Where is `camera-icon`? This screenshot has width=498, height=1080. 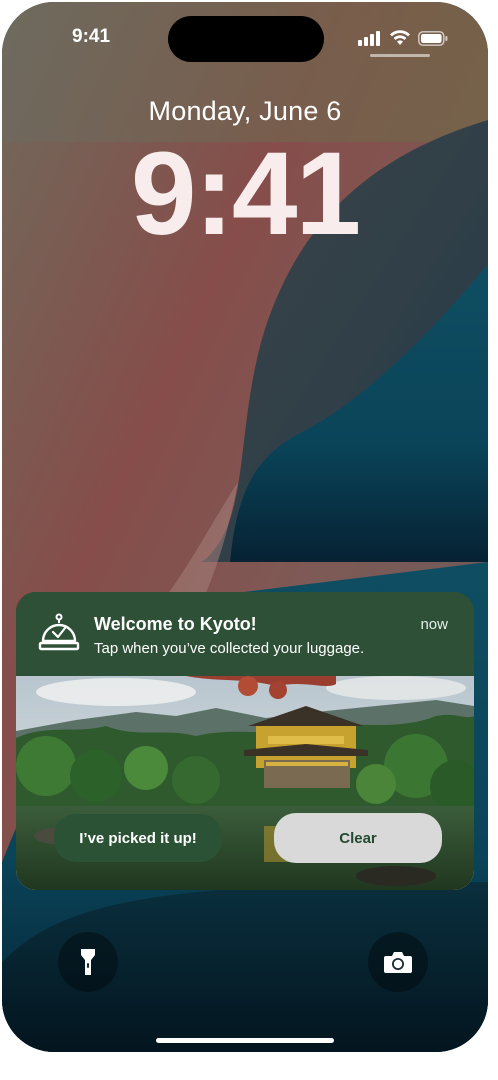
camera-icon is located at coordinates (398, 962).